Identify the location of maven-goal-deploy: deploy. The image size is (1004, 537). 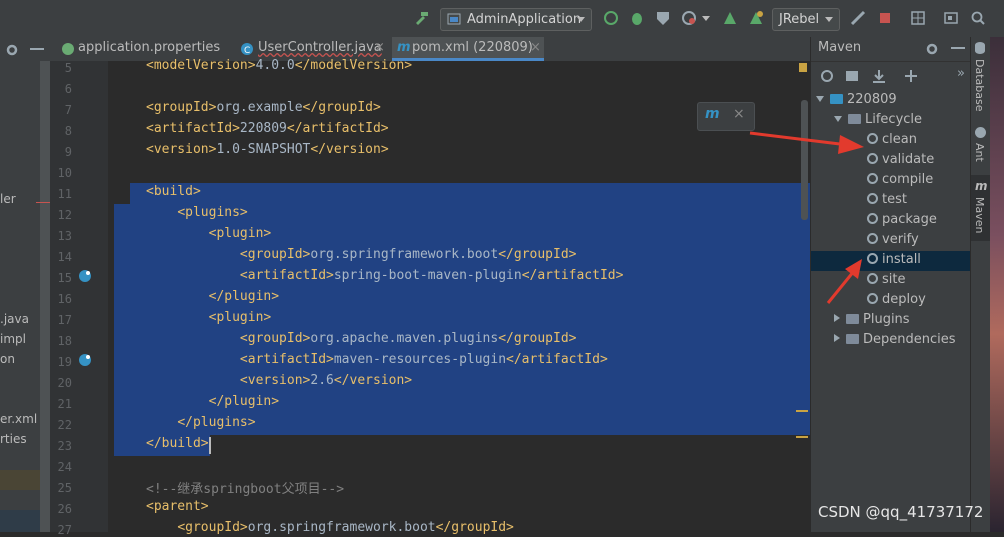
(896, 299).